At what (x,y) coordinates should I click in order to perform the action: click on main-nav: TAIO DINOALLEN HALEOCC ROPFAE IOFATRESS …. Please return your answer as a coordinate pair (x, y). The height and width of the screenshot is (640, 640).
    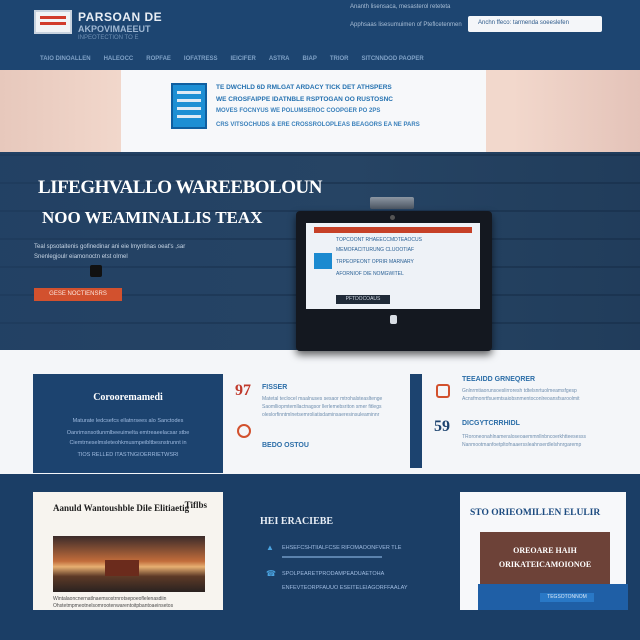
    Looking at the image, I should click on (232, 59).